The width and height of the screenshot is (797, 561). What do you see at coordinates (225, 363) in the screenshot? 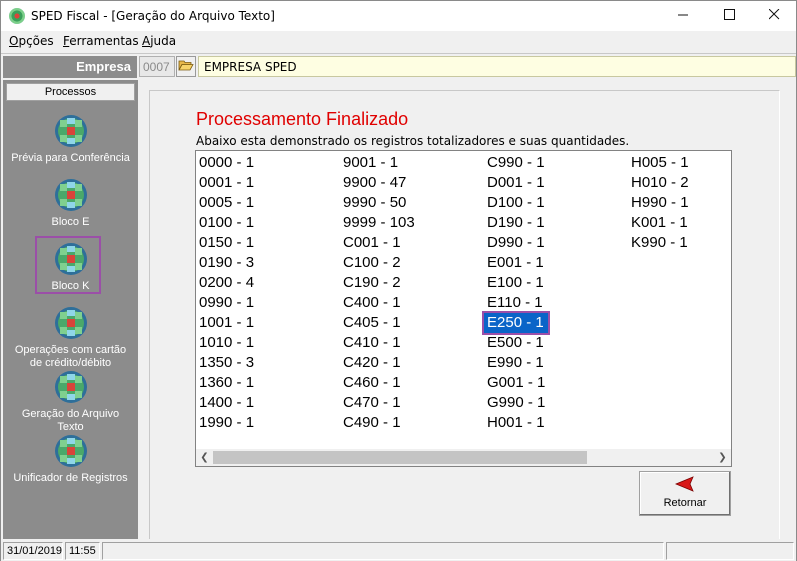
I see `list-item: 1350 - 3` at bounding box center [225, 363].